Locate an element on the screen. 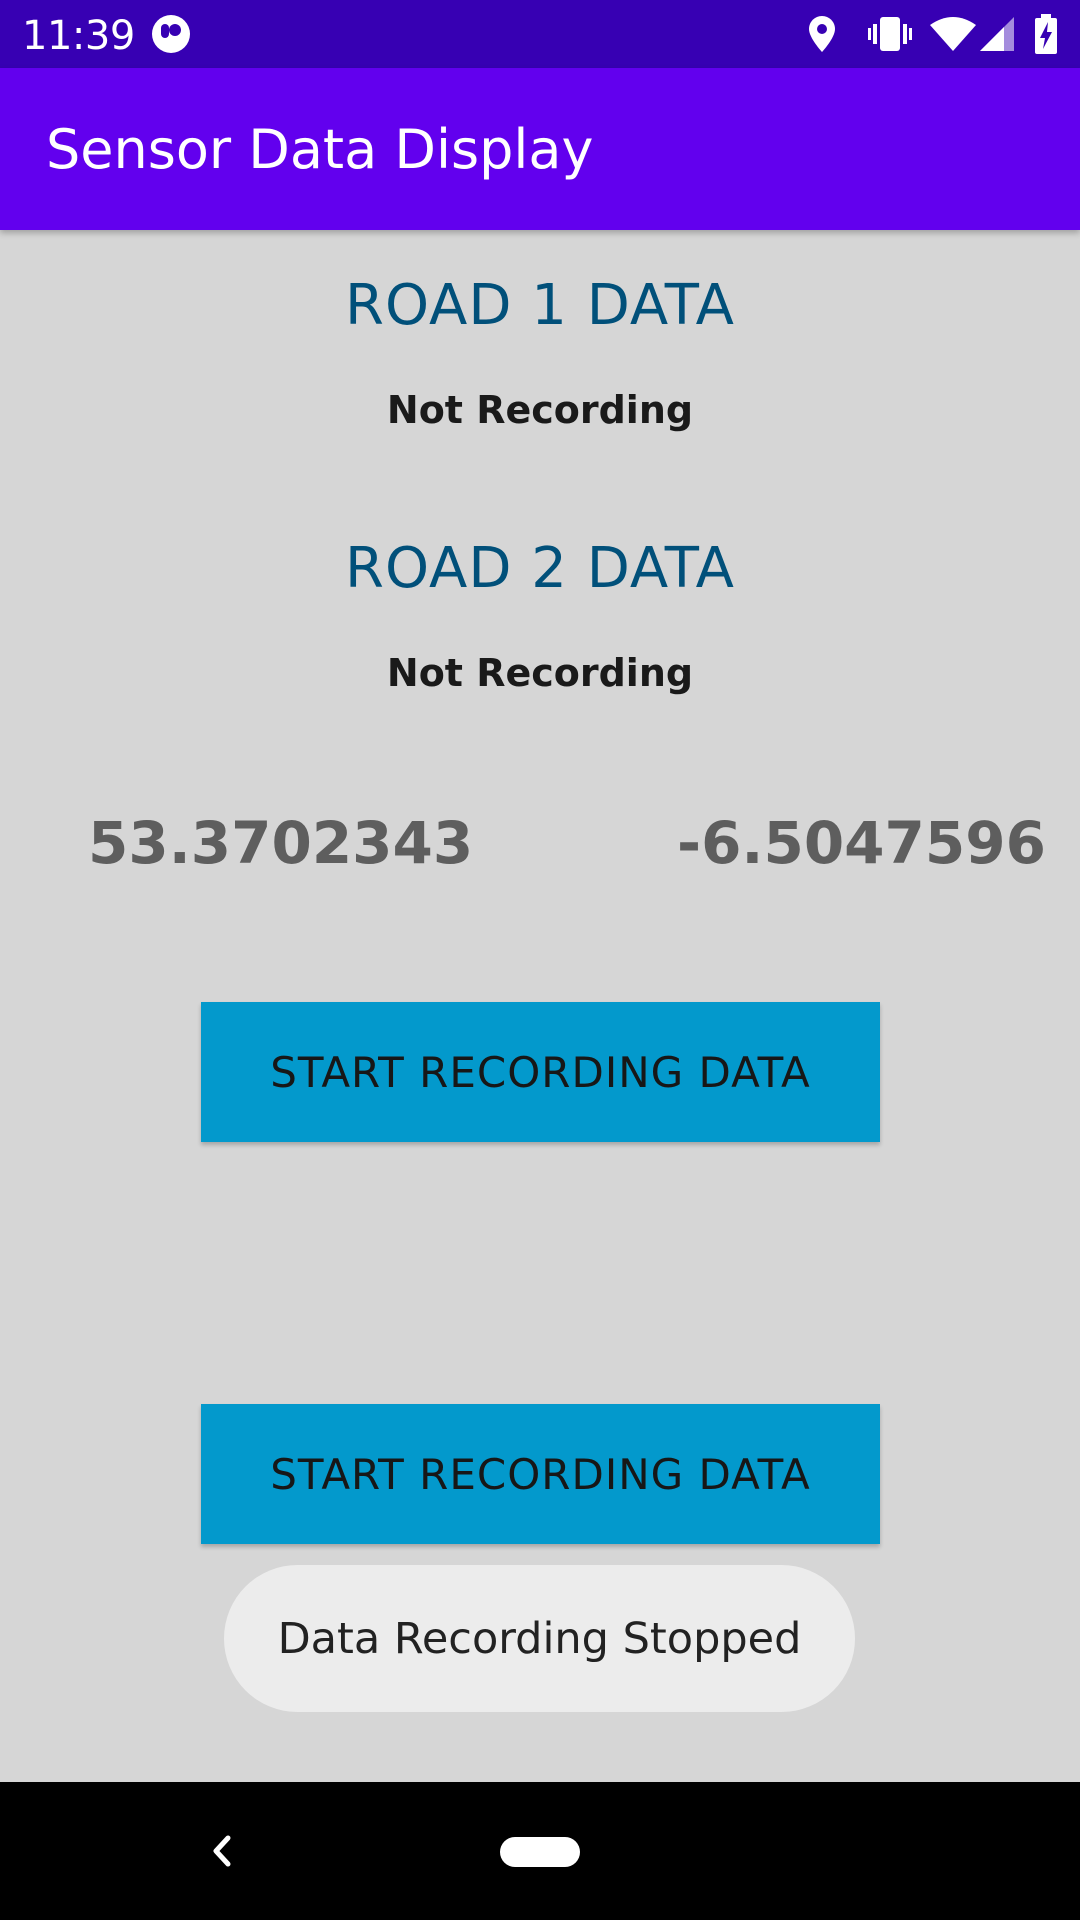 This screenshot has height=1920, width=1080. toast-message: Data Recording Stopped is located at coordinates (539, 1638).